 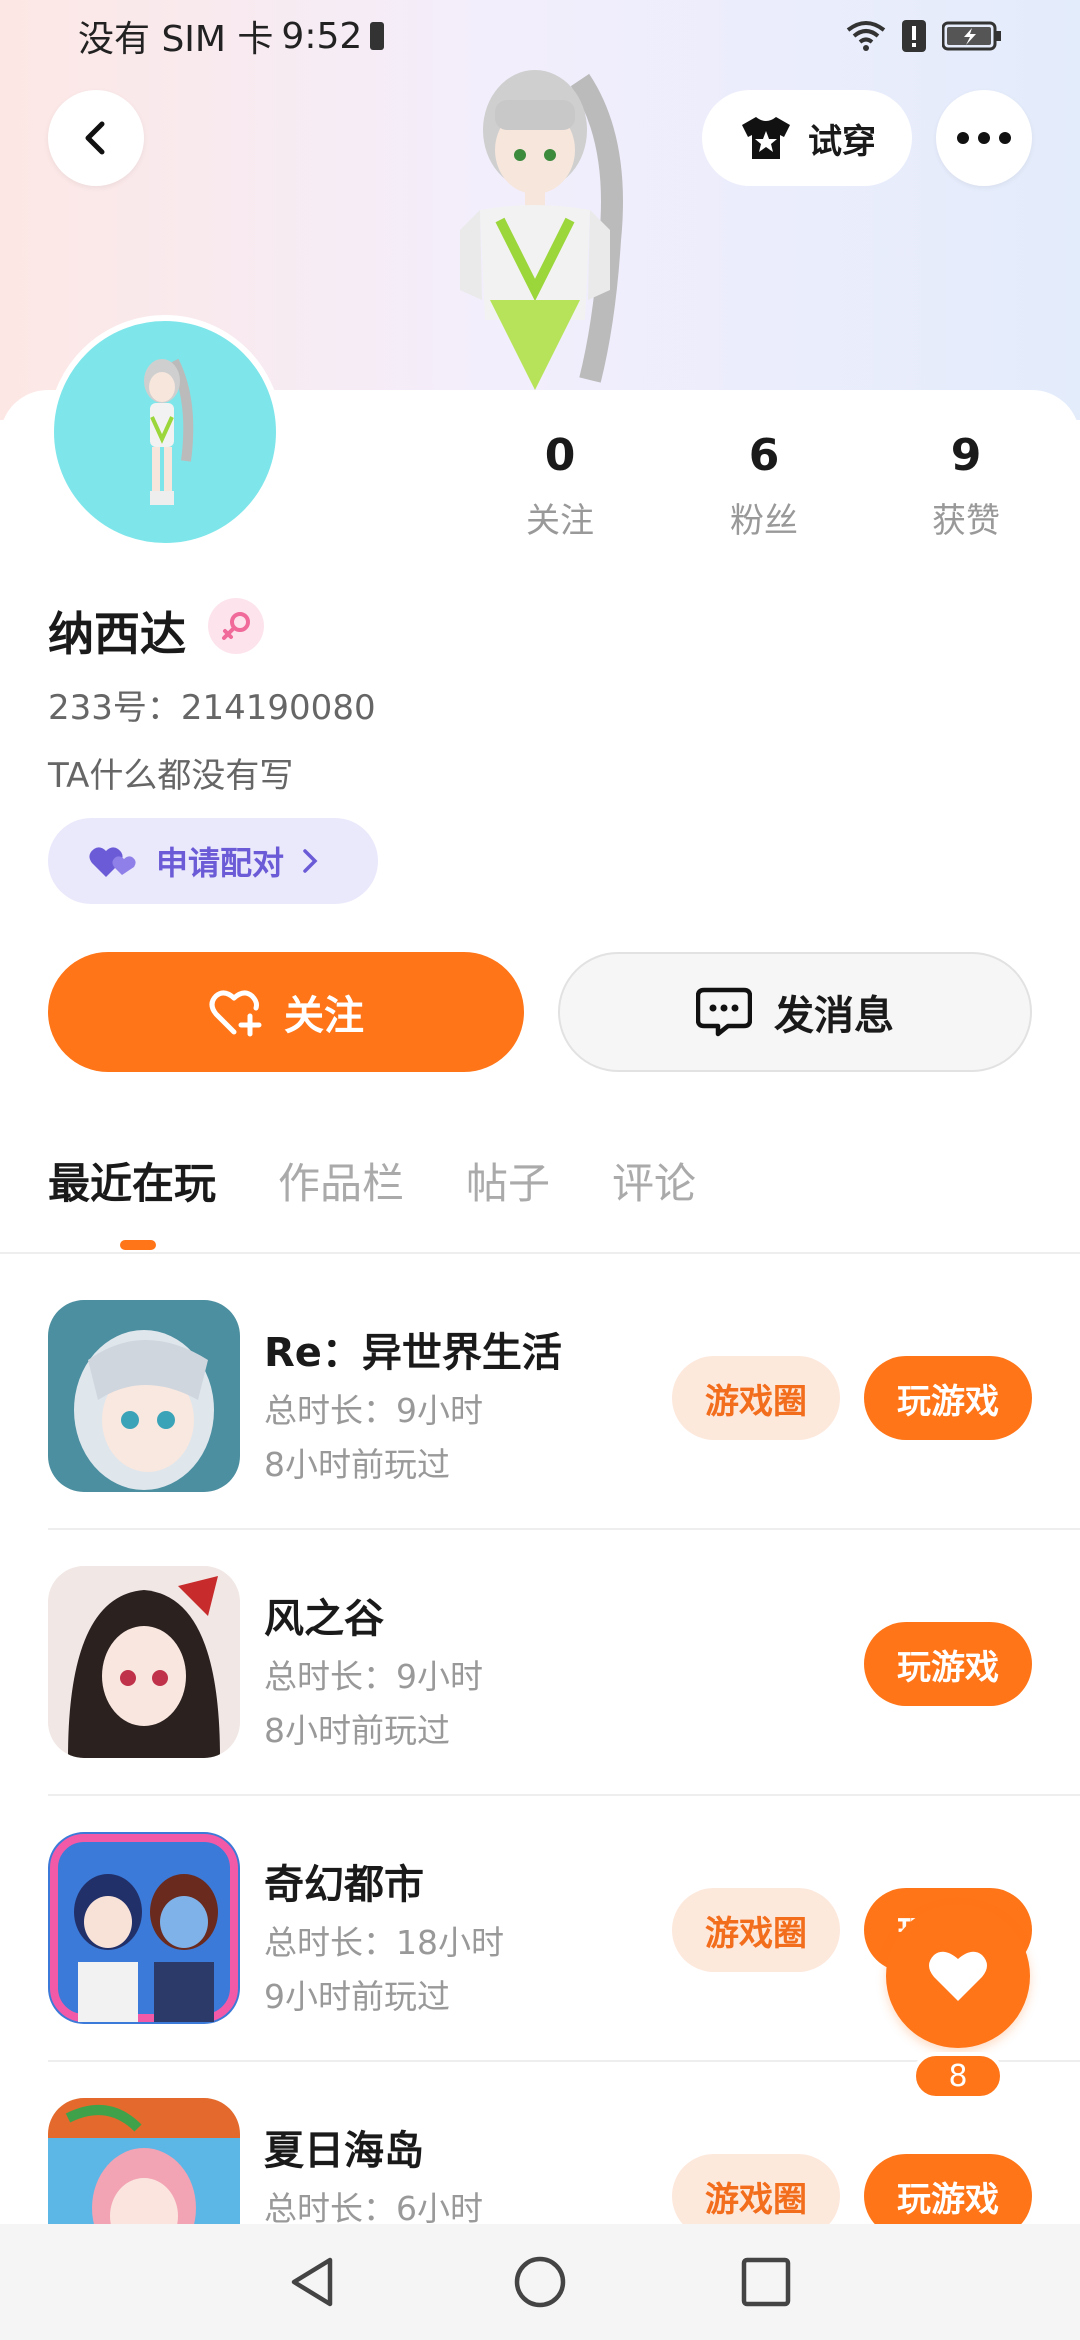 What do you see at coordinates (341, 1190) in the screenshot?
I see `tab-works: 作品栏` at bounding box center [341, 1190].